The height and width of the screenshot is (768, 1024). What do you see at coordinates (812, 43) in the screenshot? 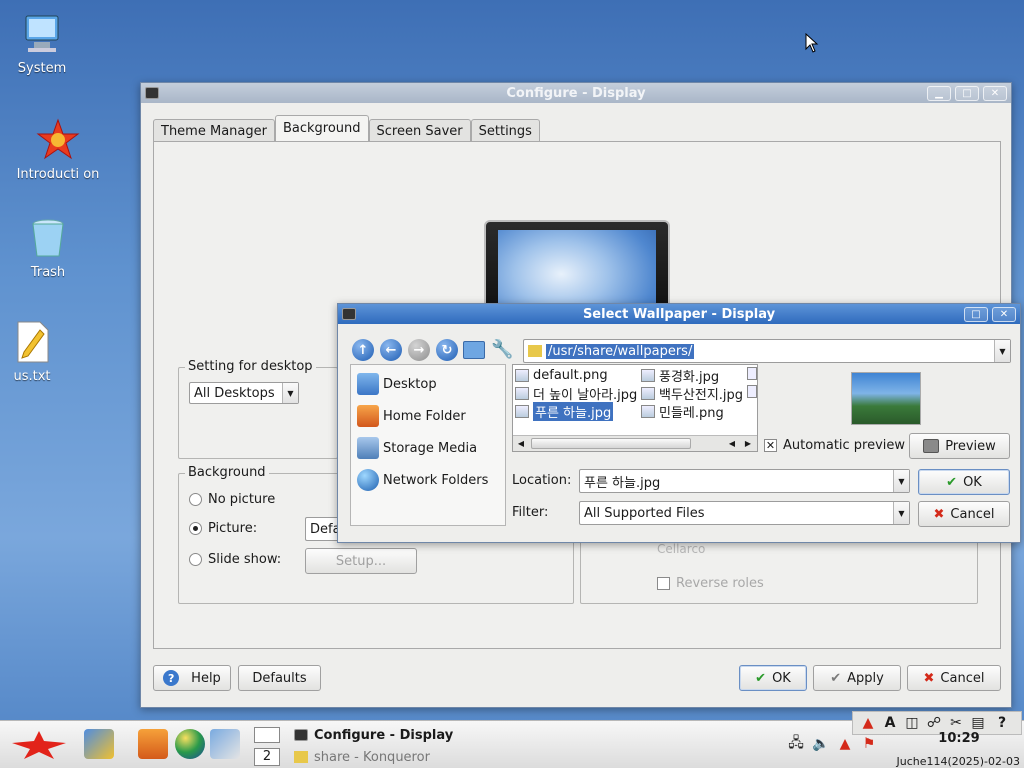
I see `mouse-cursor-icon` at bounding box center [812, 43].